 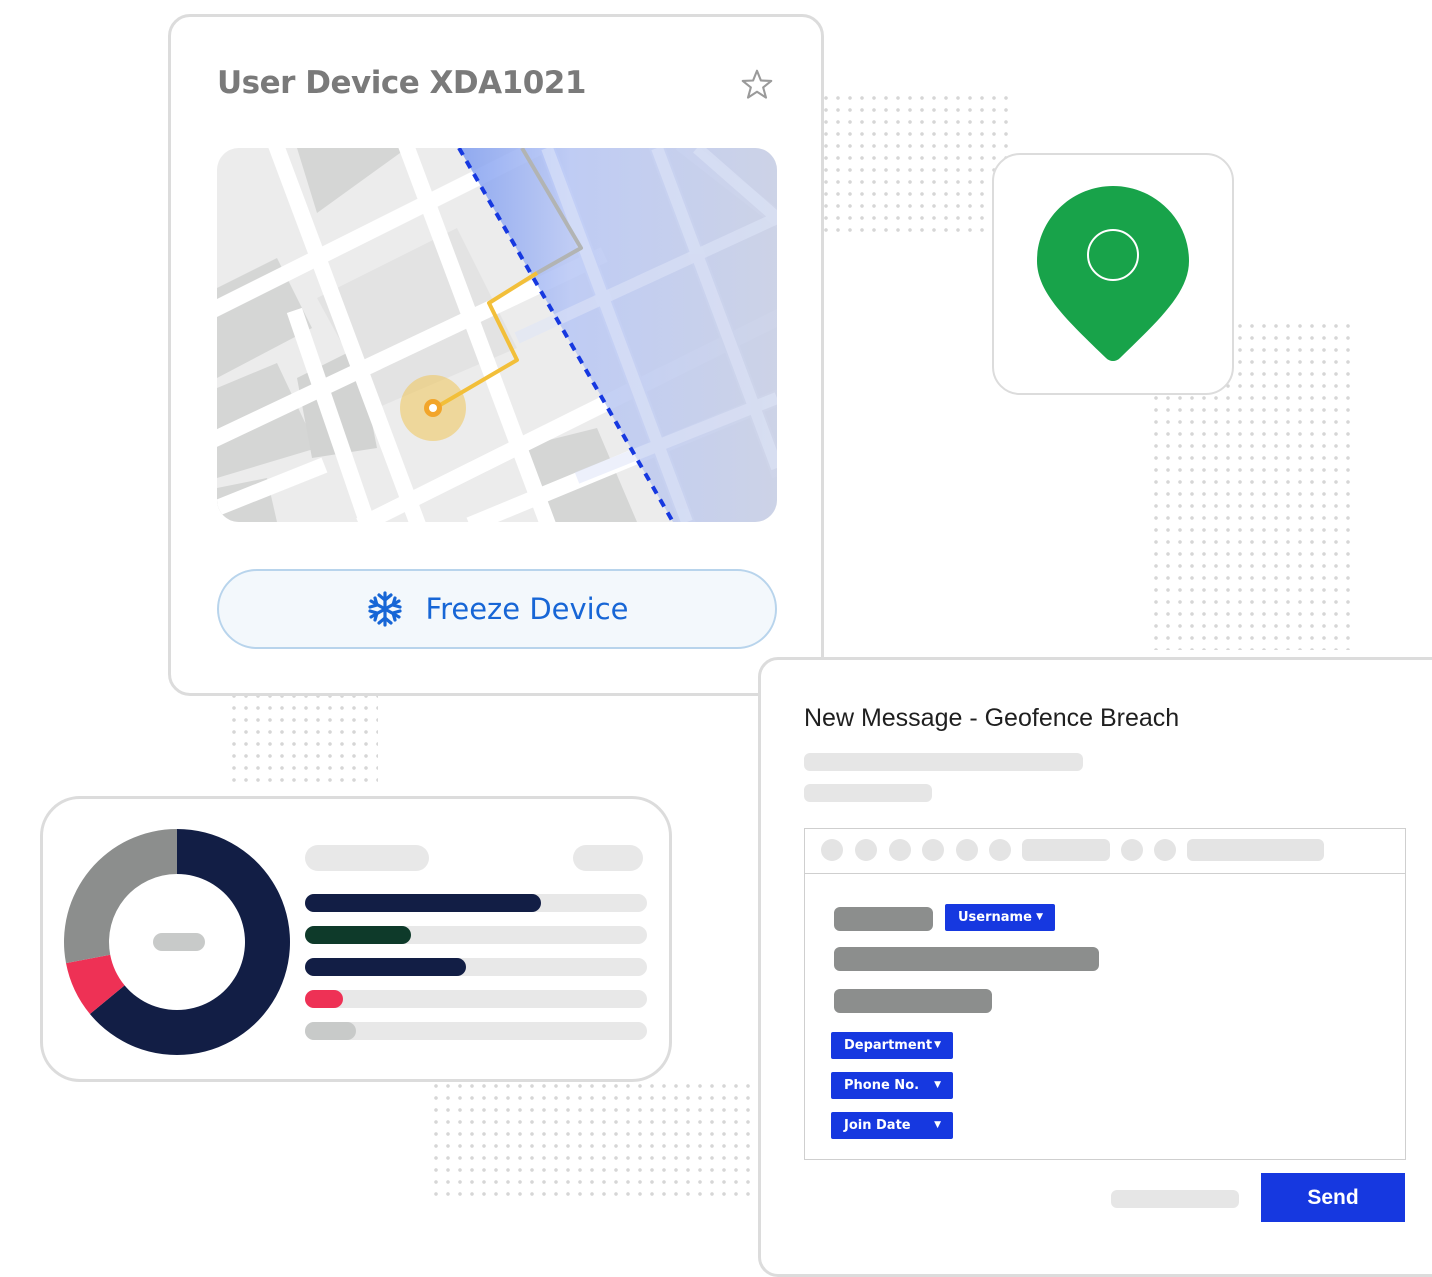 I want to click on donut-chart, so click(x=176, y=942).